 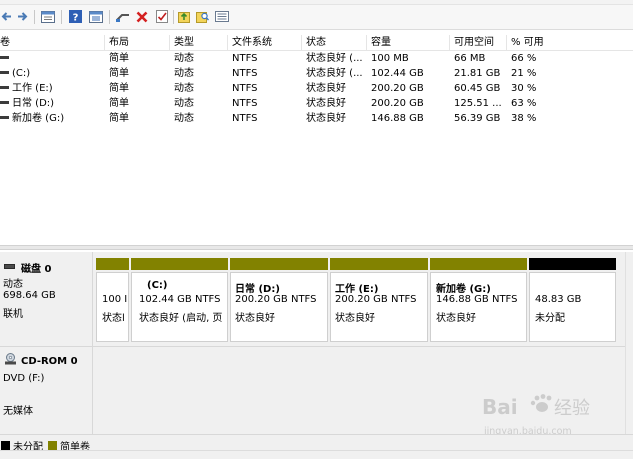 What do you see at coordinates (500, 407) in the screenshot?
I see `watermark-brand: Bai` at bounding box center [500, 407].